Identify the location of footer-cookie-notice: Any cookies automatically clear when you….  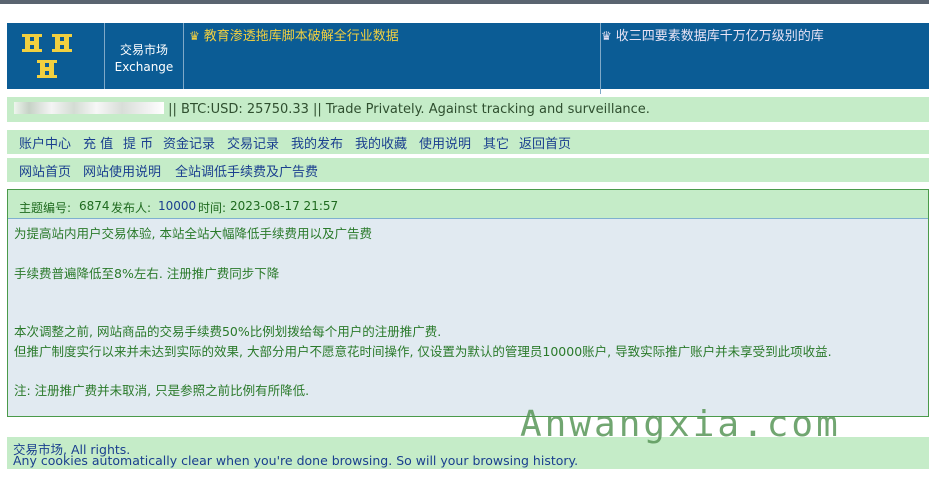
(296, 460).